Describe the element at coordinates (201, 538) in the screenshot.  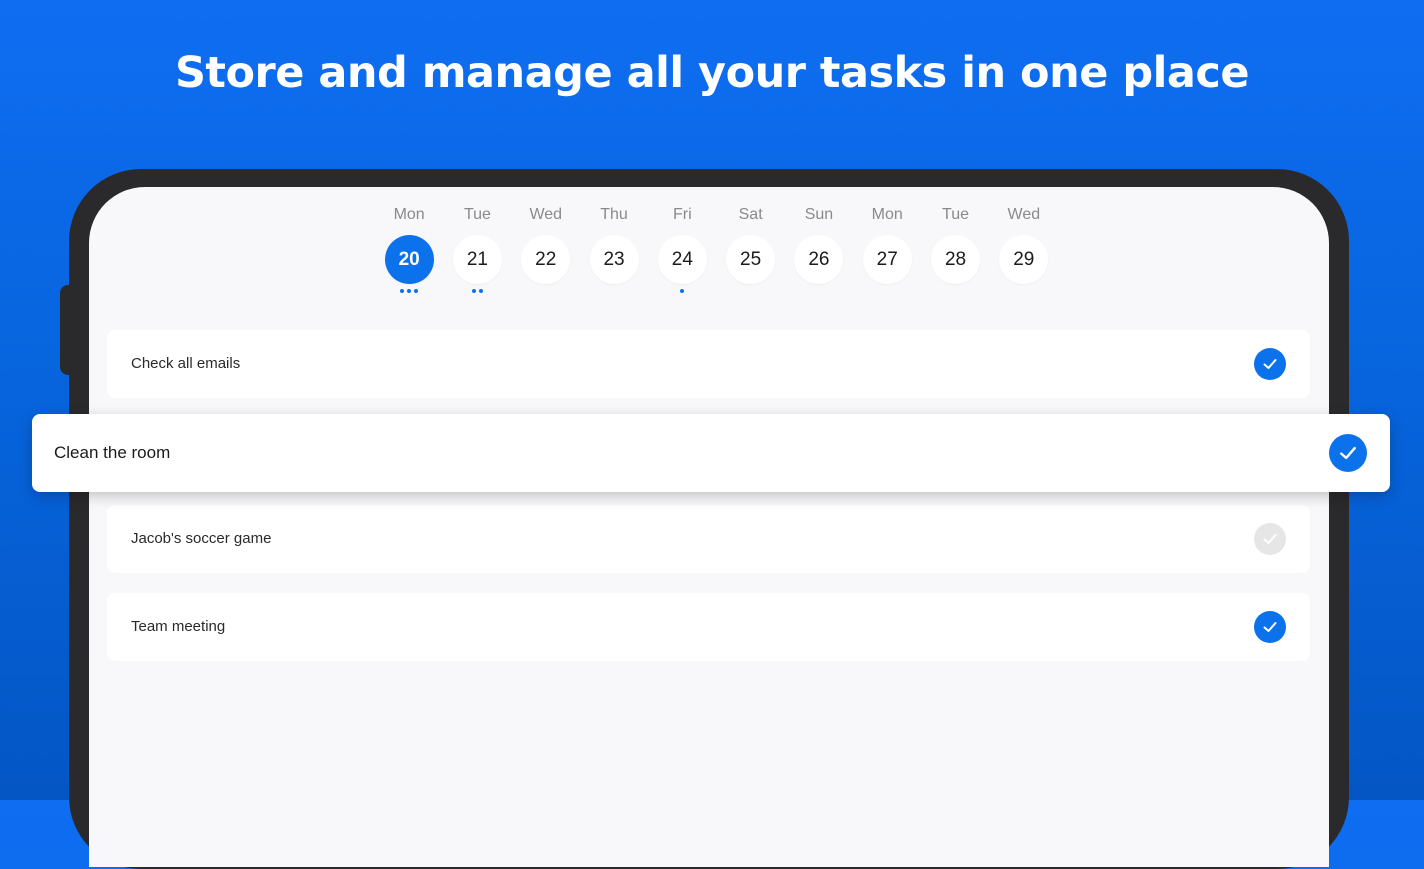
I see `task-label: Jacob's soccer game` at that location.